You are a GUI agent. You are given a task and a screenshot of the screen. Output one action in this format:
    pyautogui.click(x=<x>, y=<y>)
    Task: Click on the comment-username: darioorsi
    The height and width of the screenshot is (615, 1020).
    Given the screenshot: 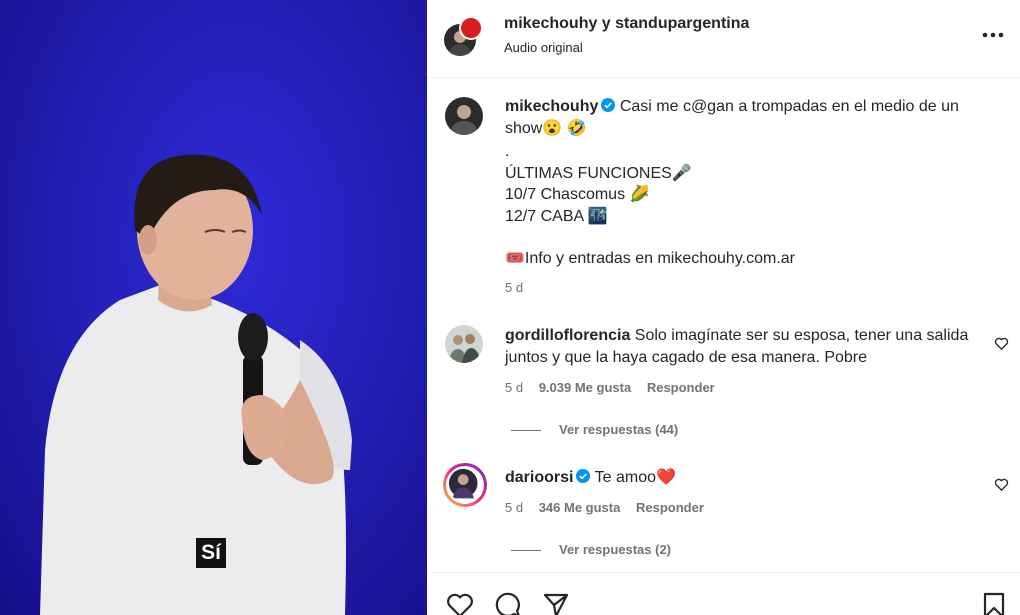 What is the action you would take?
    pyautogui.click(x=539, y=477)
    